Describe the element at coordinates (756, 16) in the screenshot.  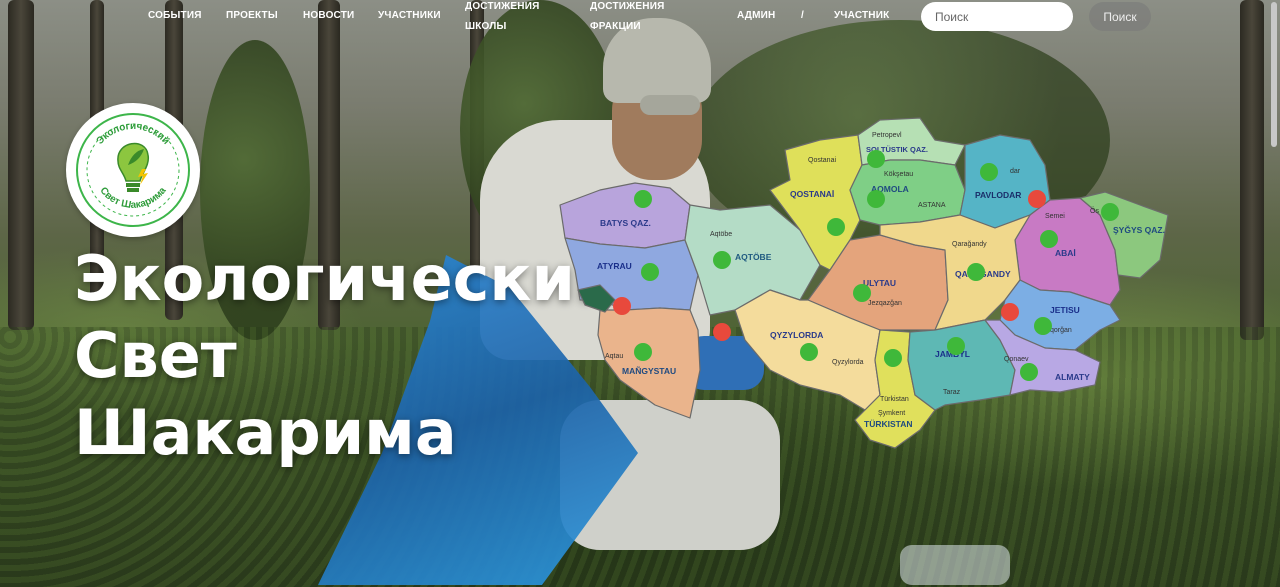
I see `nav-admin-link: Админ` at that location.